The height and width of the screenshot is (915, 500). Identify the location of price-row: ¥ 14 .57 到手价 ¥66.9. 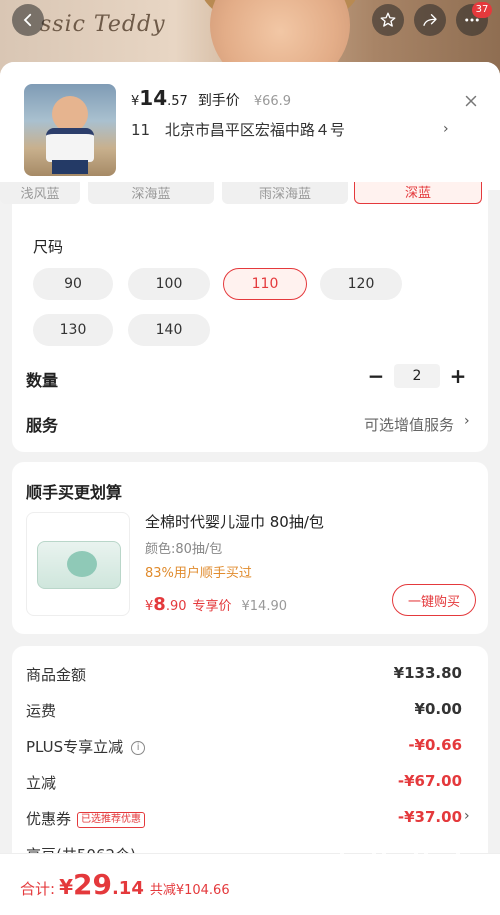
(211, 98).